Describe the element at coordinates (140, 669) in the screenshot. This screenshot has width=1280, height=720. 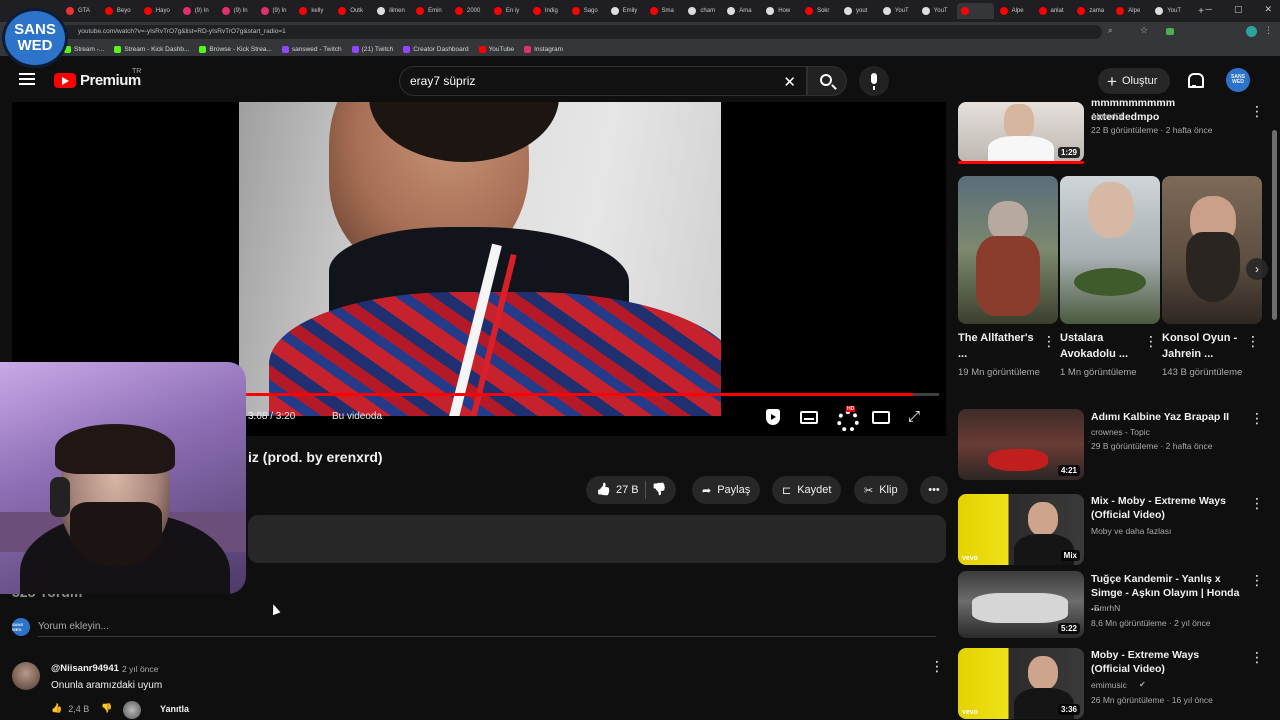
I see `comment-time: 2 yıl önce` at that location.